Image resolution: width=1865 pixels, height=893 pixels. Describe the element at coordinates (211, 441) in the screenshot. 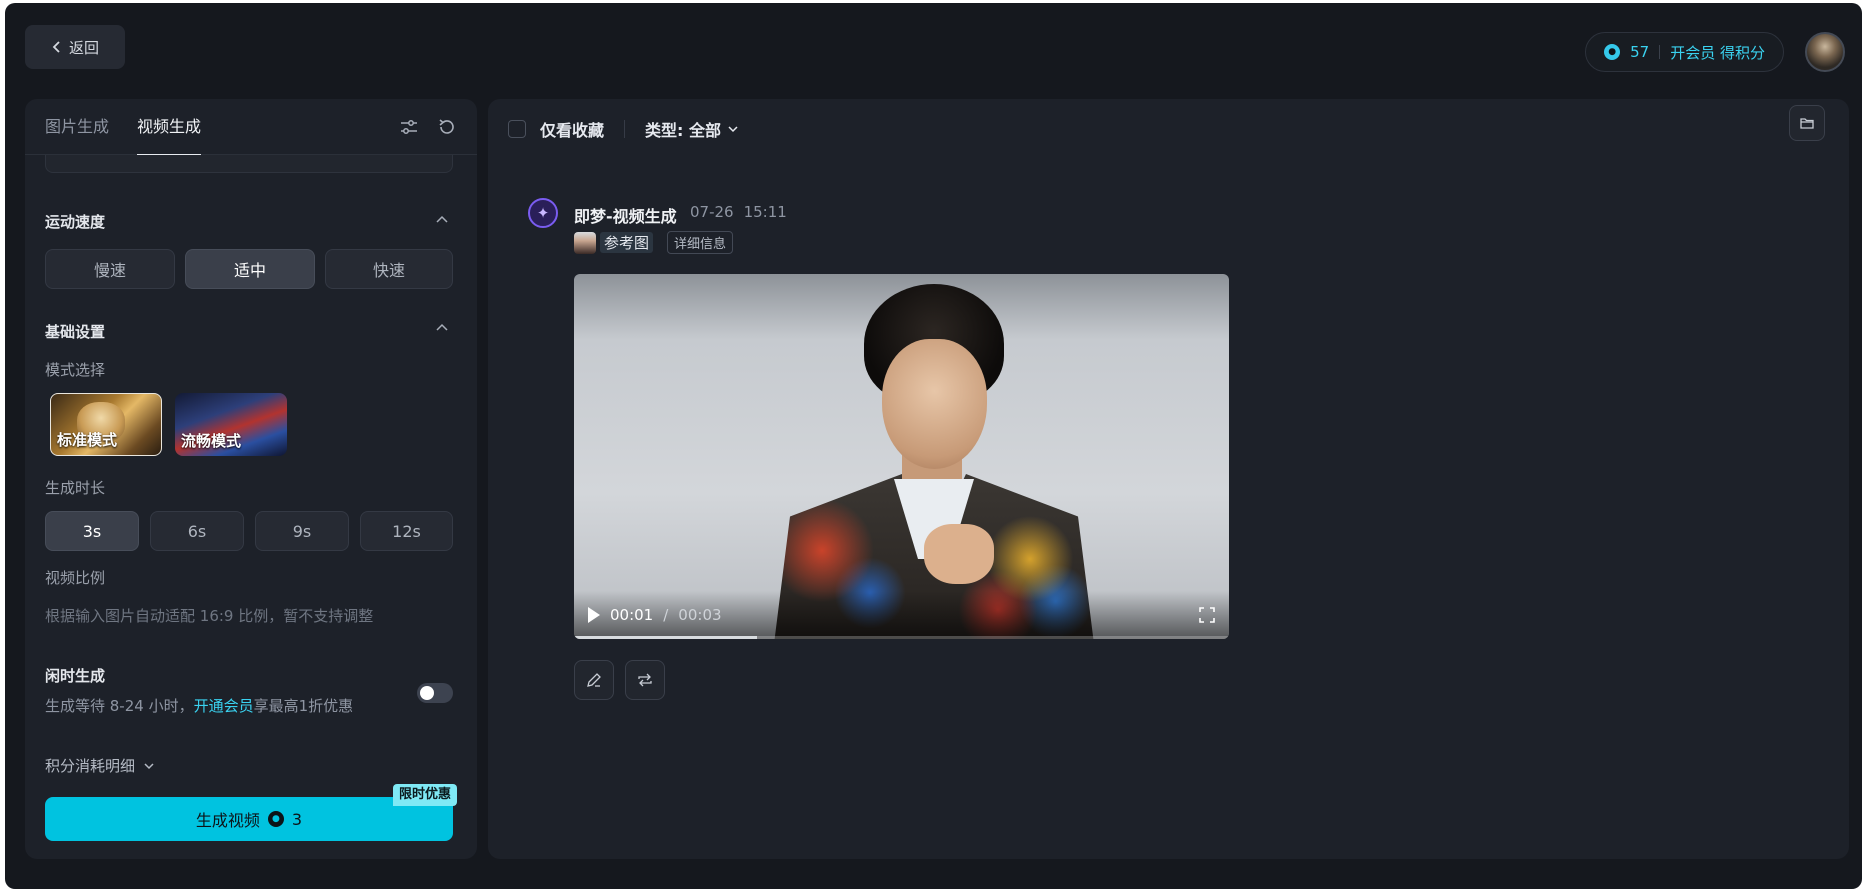

I see `mode-smooth-label: 流畅模式` at that location.